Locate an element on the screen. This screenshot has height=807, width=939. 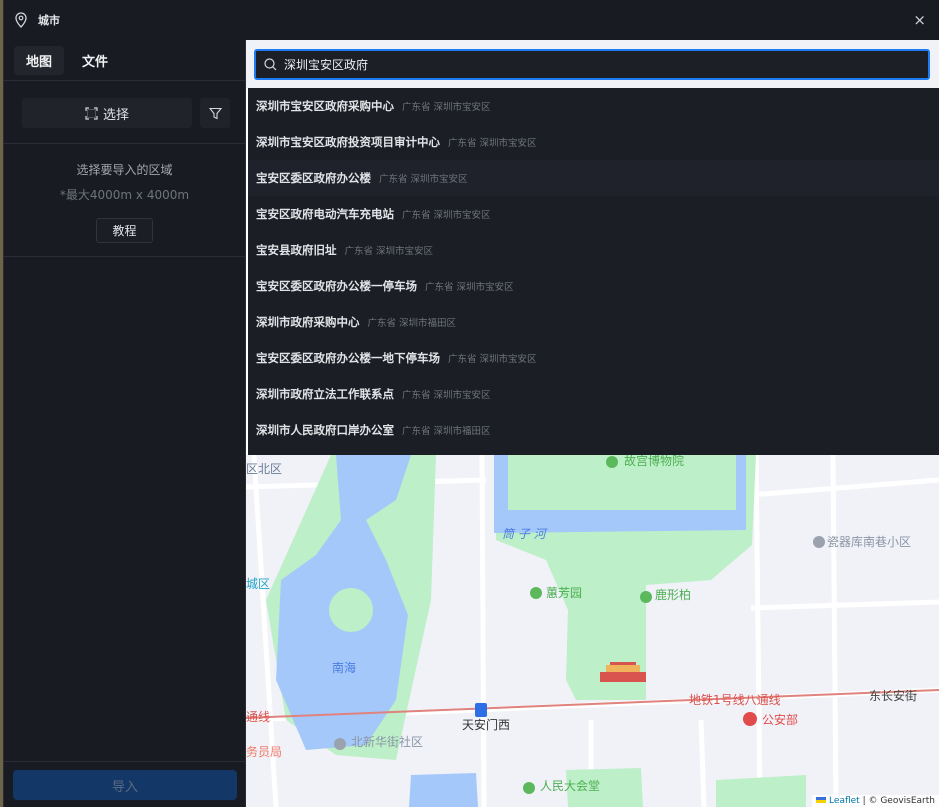
leaflet-link: Leaflet is located at coordinates (844, 801).